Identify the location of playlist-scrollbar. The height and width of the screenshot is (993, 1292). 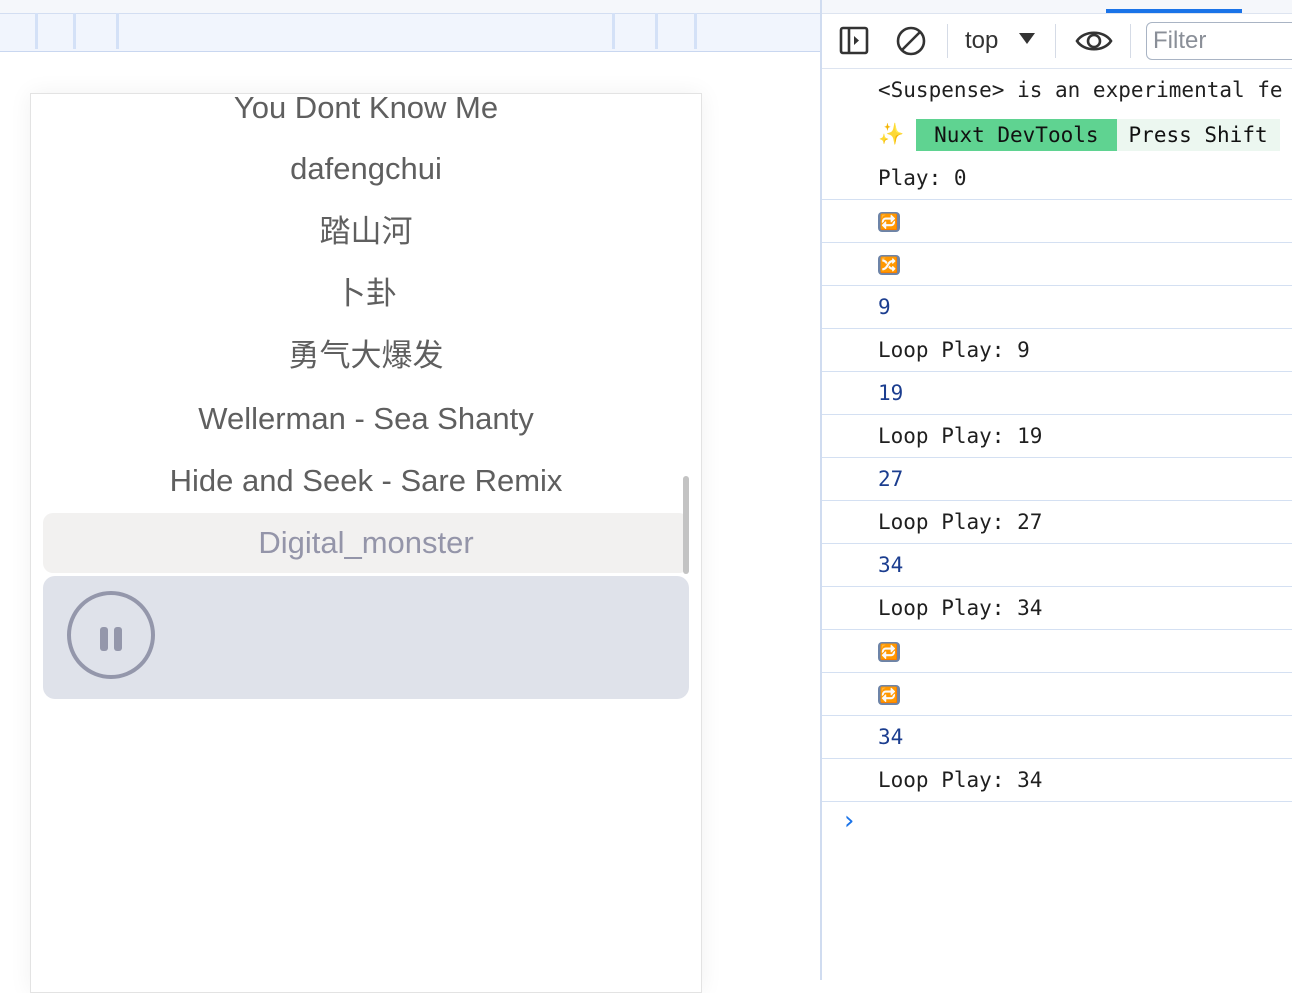
(686, 525).